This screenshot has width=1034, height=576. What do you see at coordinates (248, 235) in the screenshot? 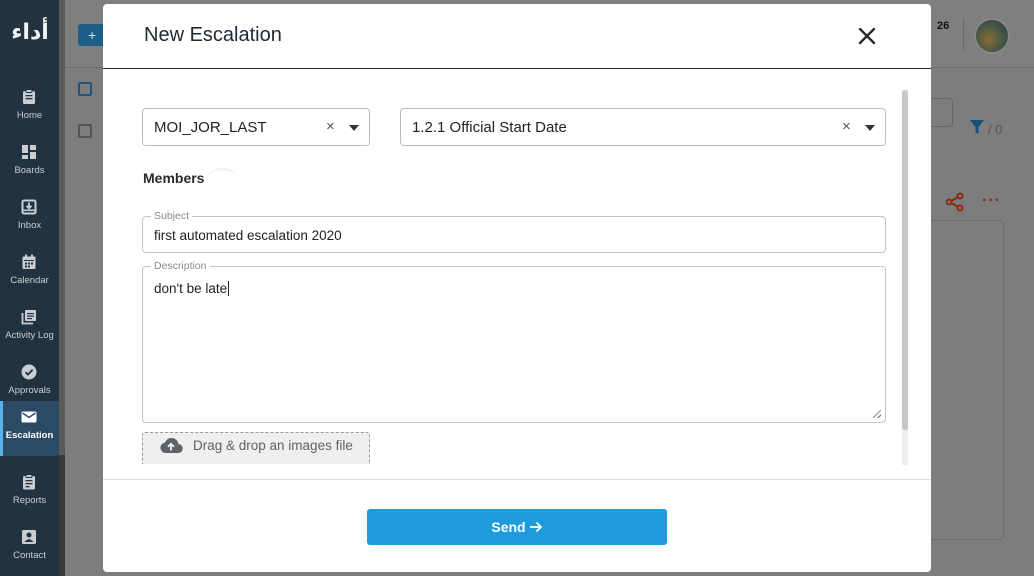
I see `subject-input: first automated escalation 2020` at bounding box center [248, 235].